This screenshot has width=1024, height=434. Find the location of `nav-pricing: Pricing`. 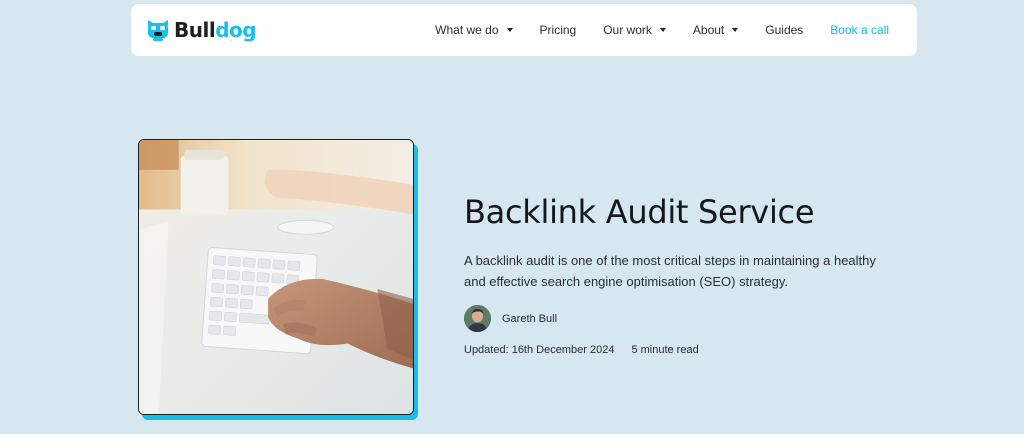

nav-pricing: Pricing is located at coordinates (558, 30).